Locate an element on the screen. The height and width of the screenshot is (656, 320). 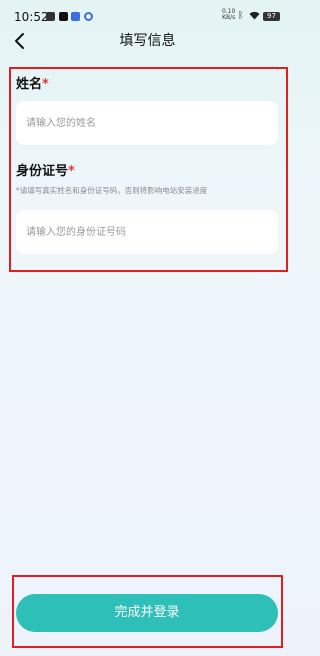
name-field is located at coordinates (147, 123).